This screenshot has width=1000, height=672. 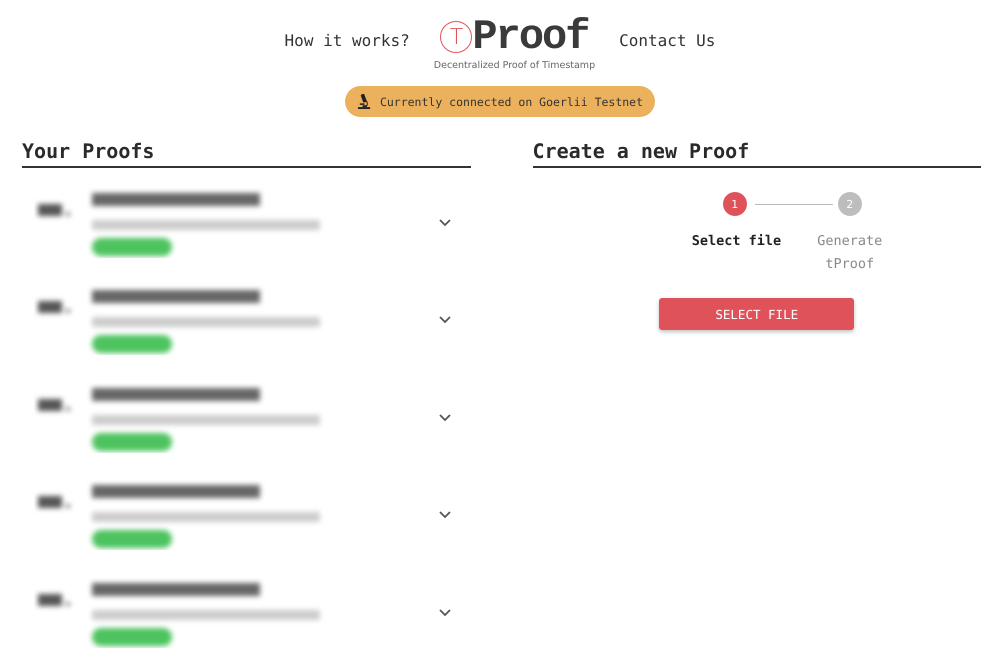 What do you see at coordinates (347, 40) in the screenshot?
I see `nav-link: How it works?` at bounding box center [347, 40].